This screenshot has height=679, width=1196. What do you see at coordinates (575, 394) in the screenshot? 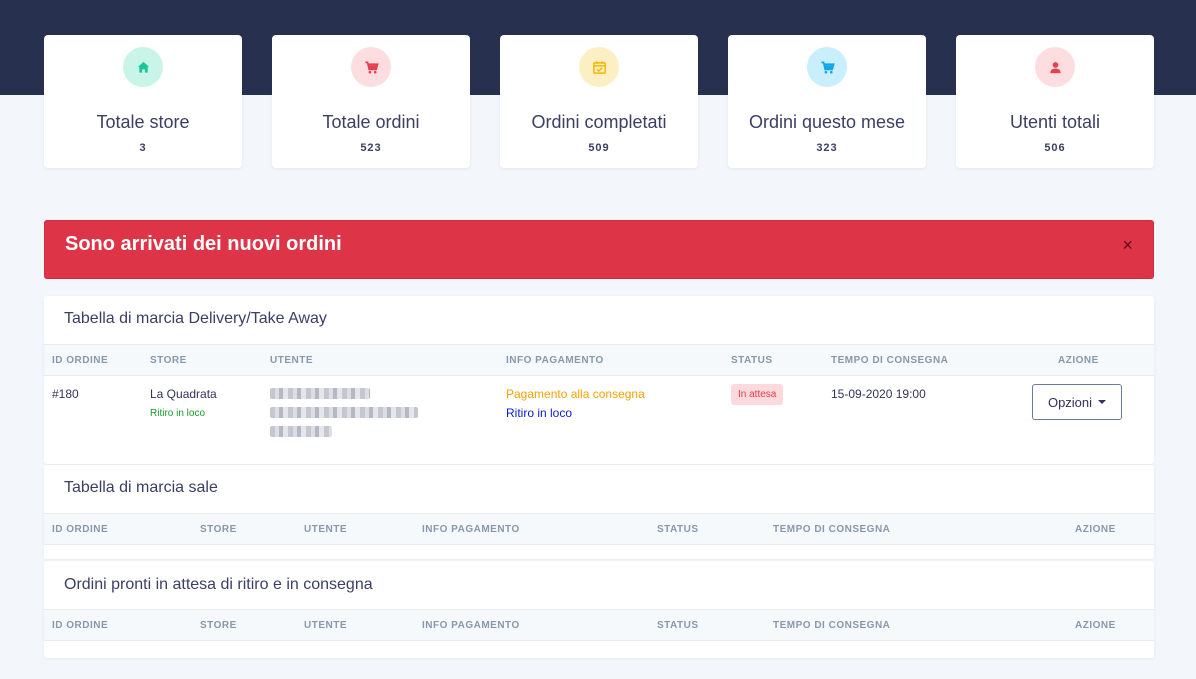
I see `payment-method: Pagamento alla consegna` at bounding box center [575, 394].